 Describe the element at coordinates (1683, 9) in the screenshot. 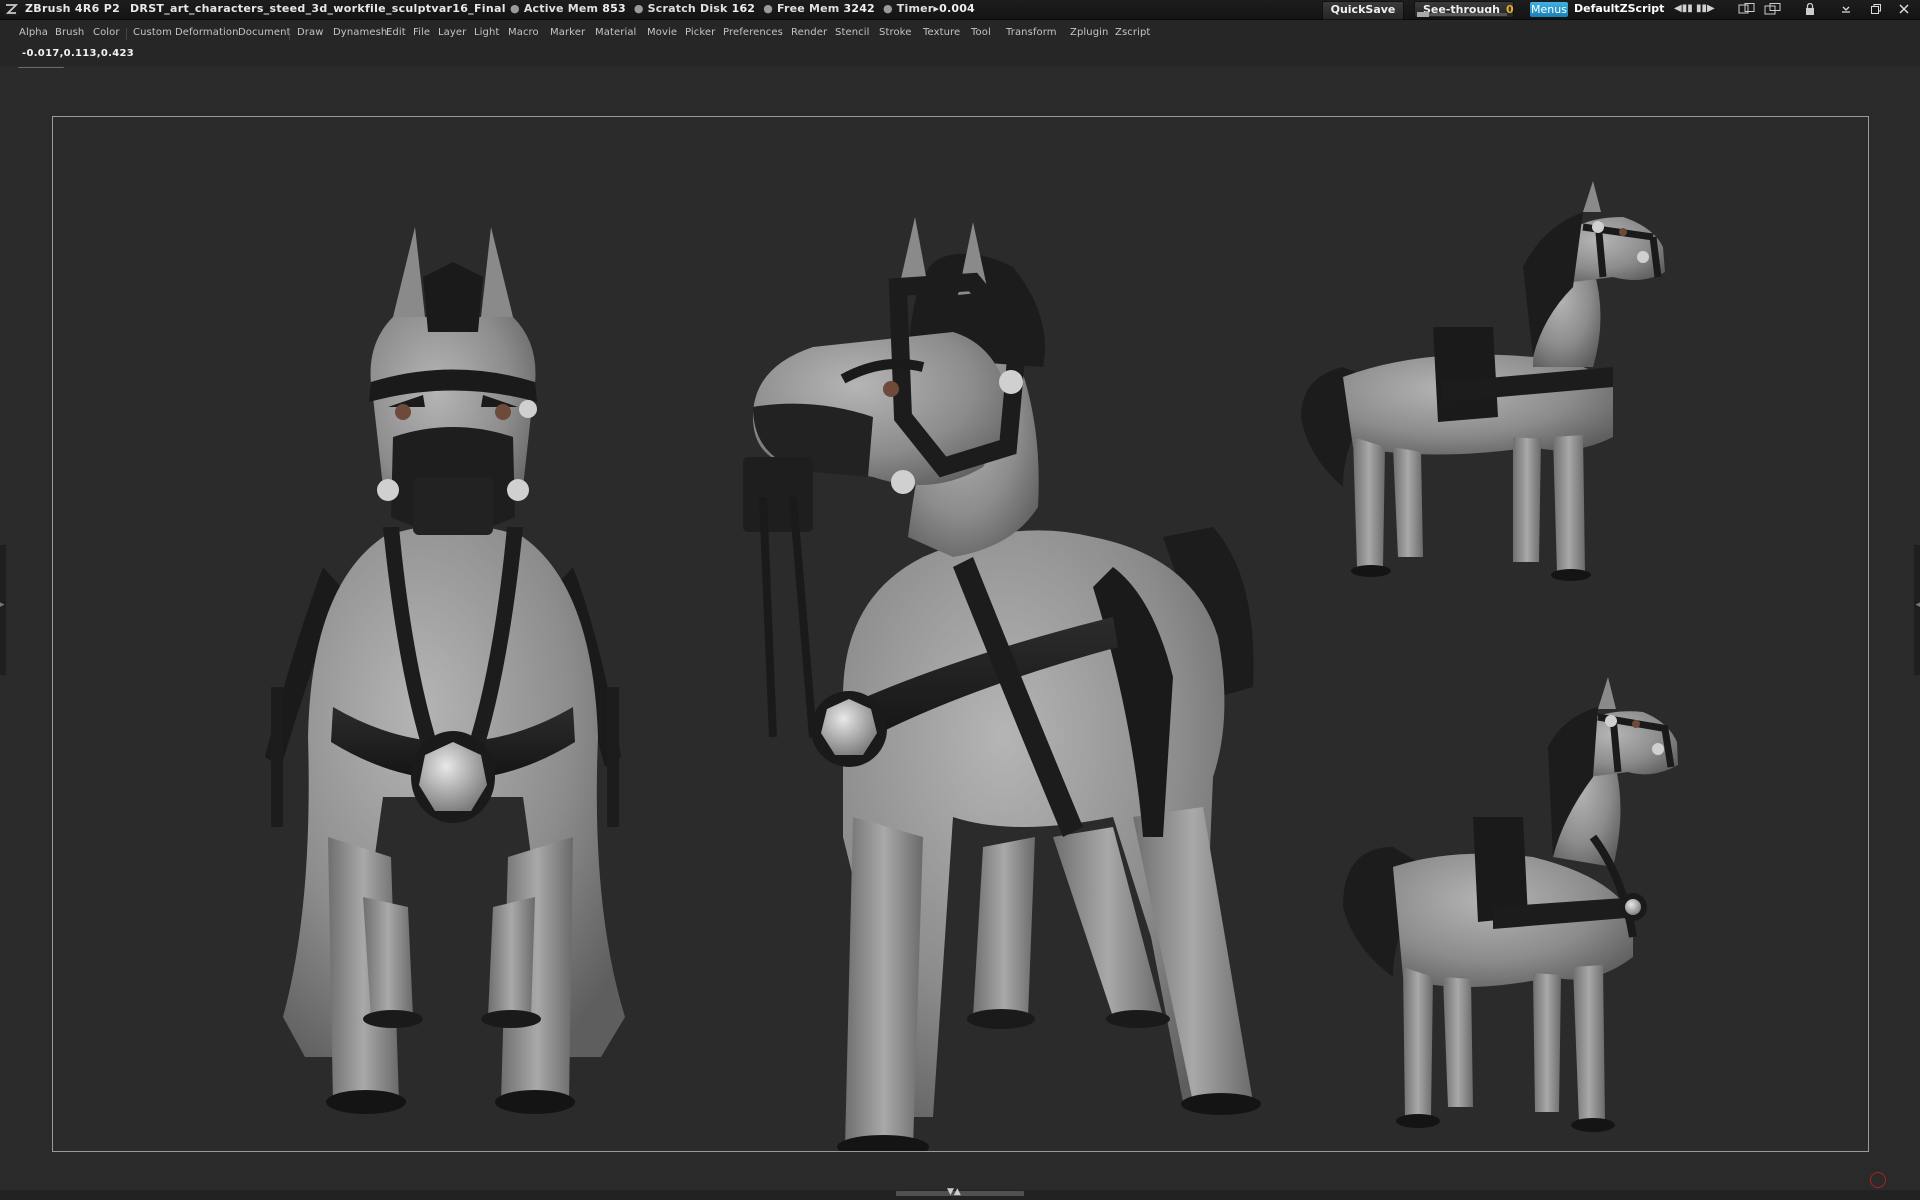

I see `arrows-left-icon: ◀▮▮` at that location.